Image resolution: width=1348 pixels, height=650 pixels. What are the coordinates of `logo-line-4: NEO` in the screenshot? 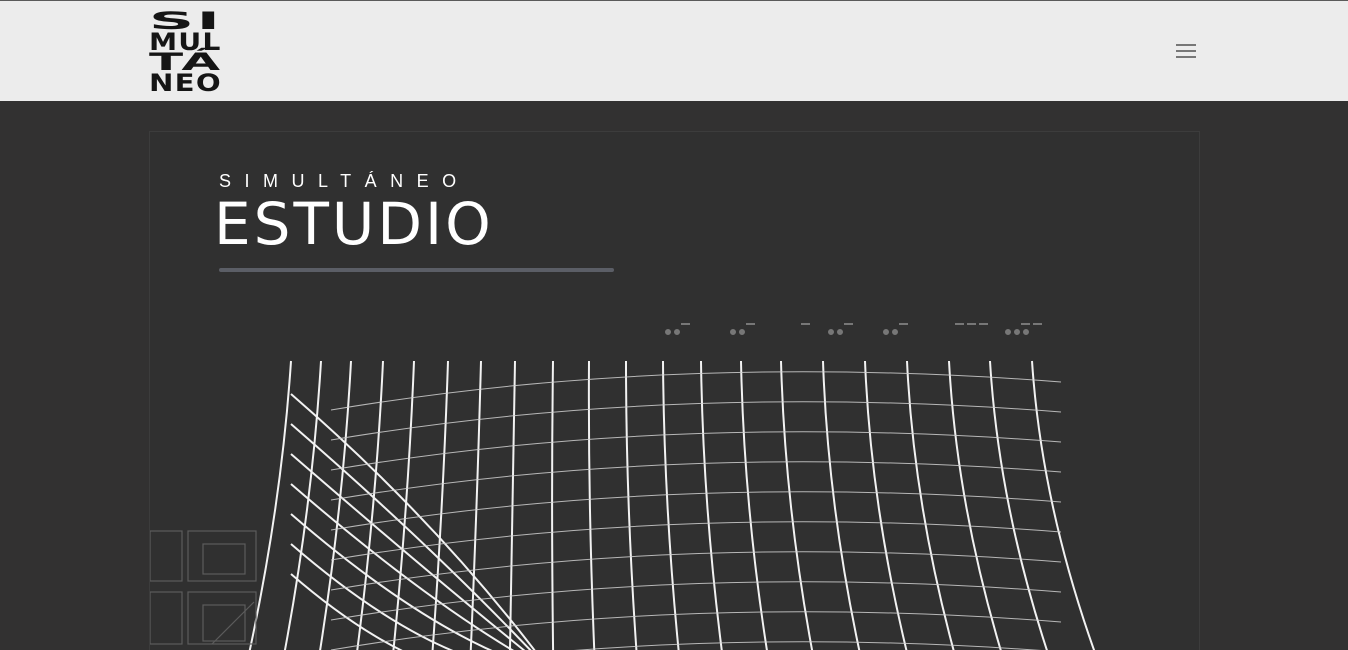 It's located at (185, 83).